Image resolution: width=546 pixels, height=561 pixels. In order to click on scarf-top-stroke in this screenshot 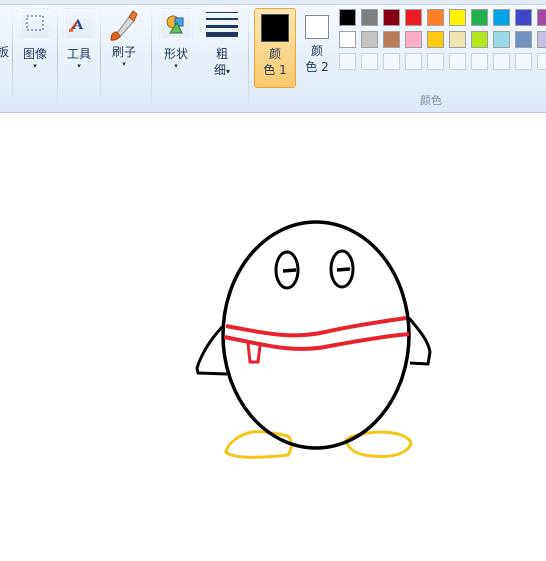, I will do `click(316, 327)`.